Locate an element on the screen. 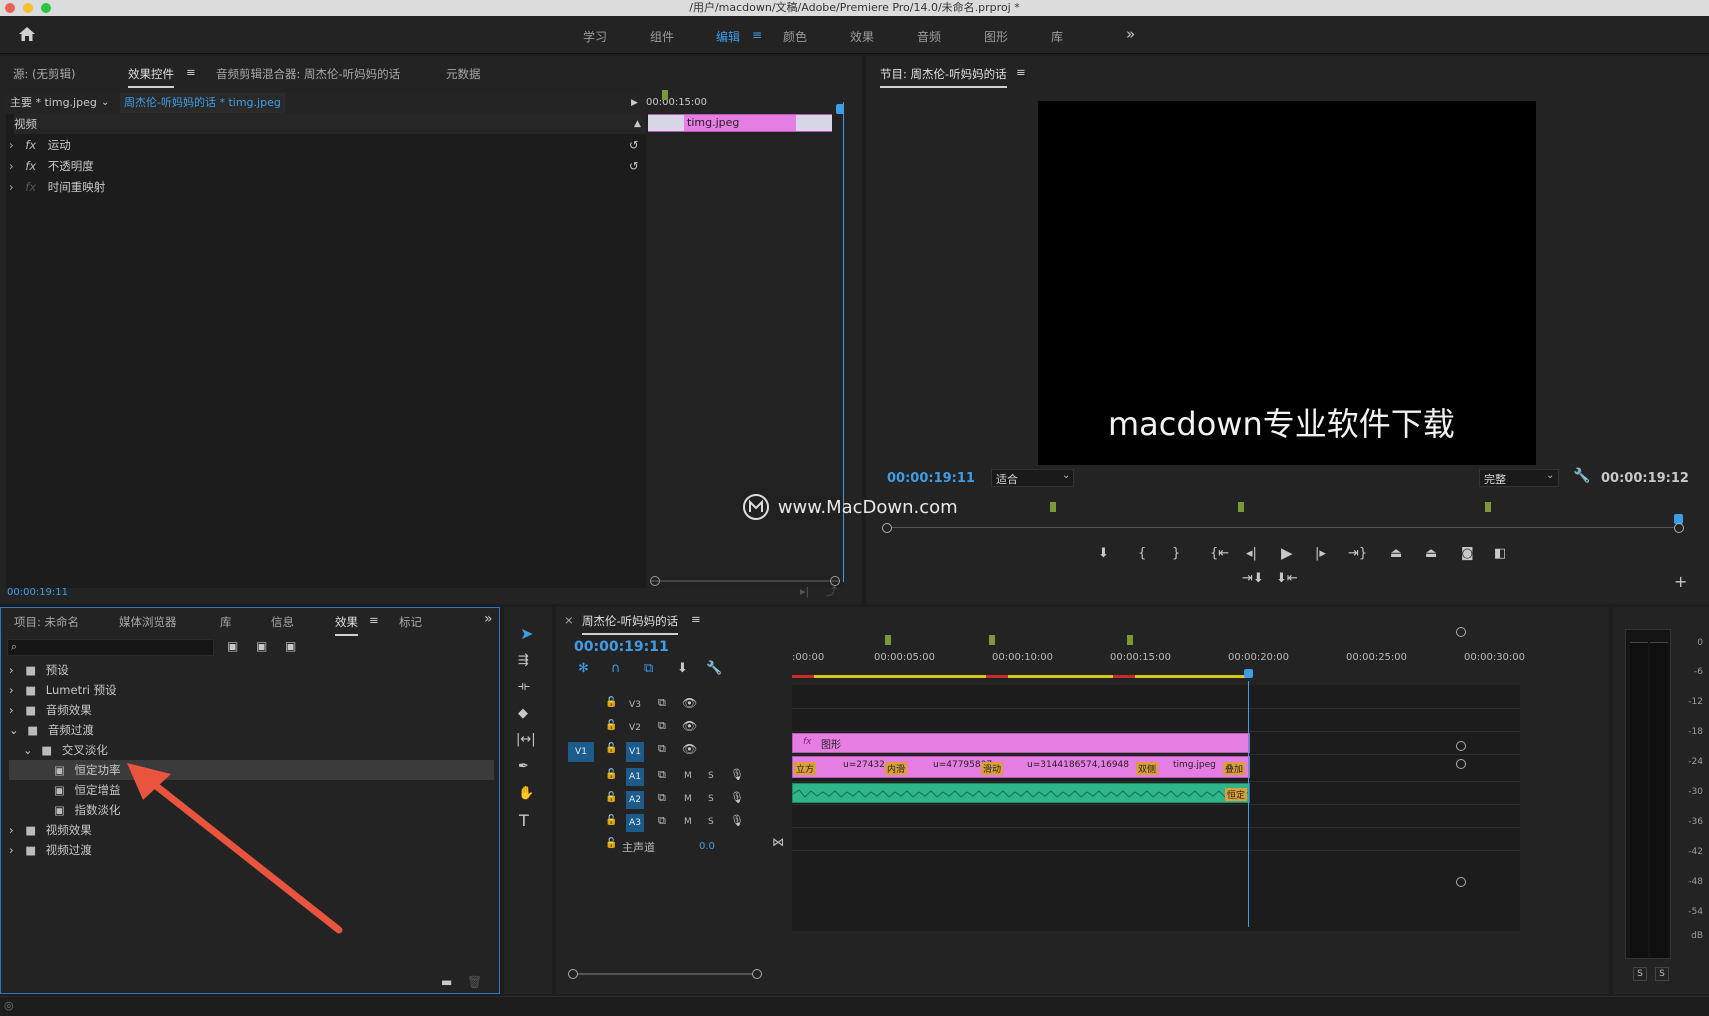  tab-media-browser: 媒体浏览器 is located at coordinates (148, 622).